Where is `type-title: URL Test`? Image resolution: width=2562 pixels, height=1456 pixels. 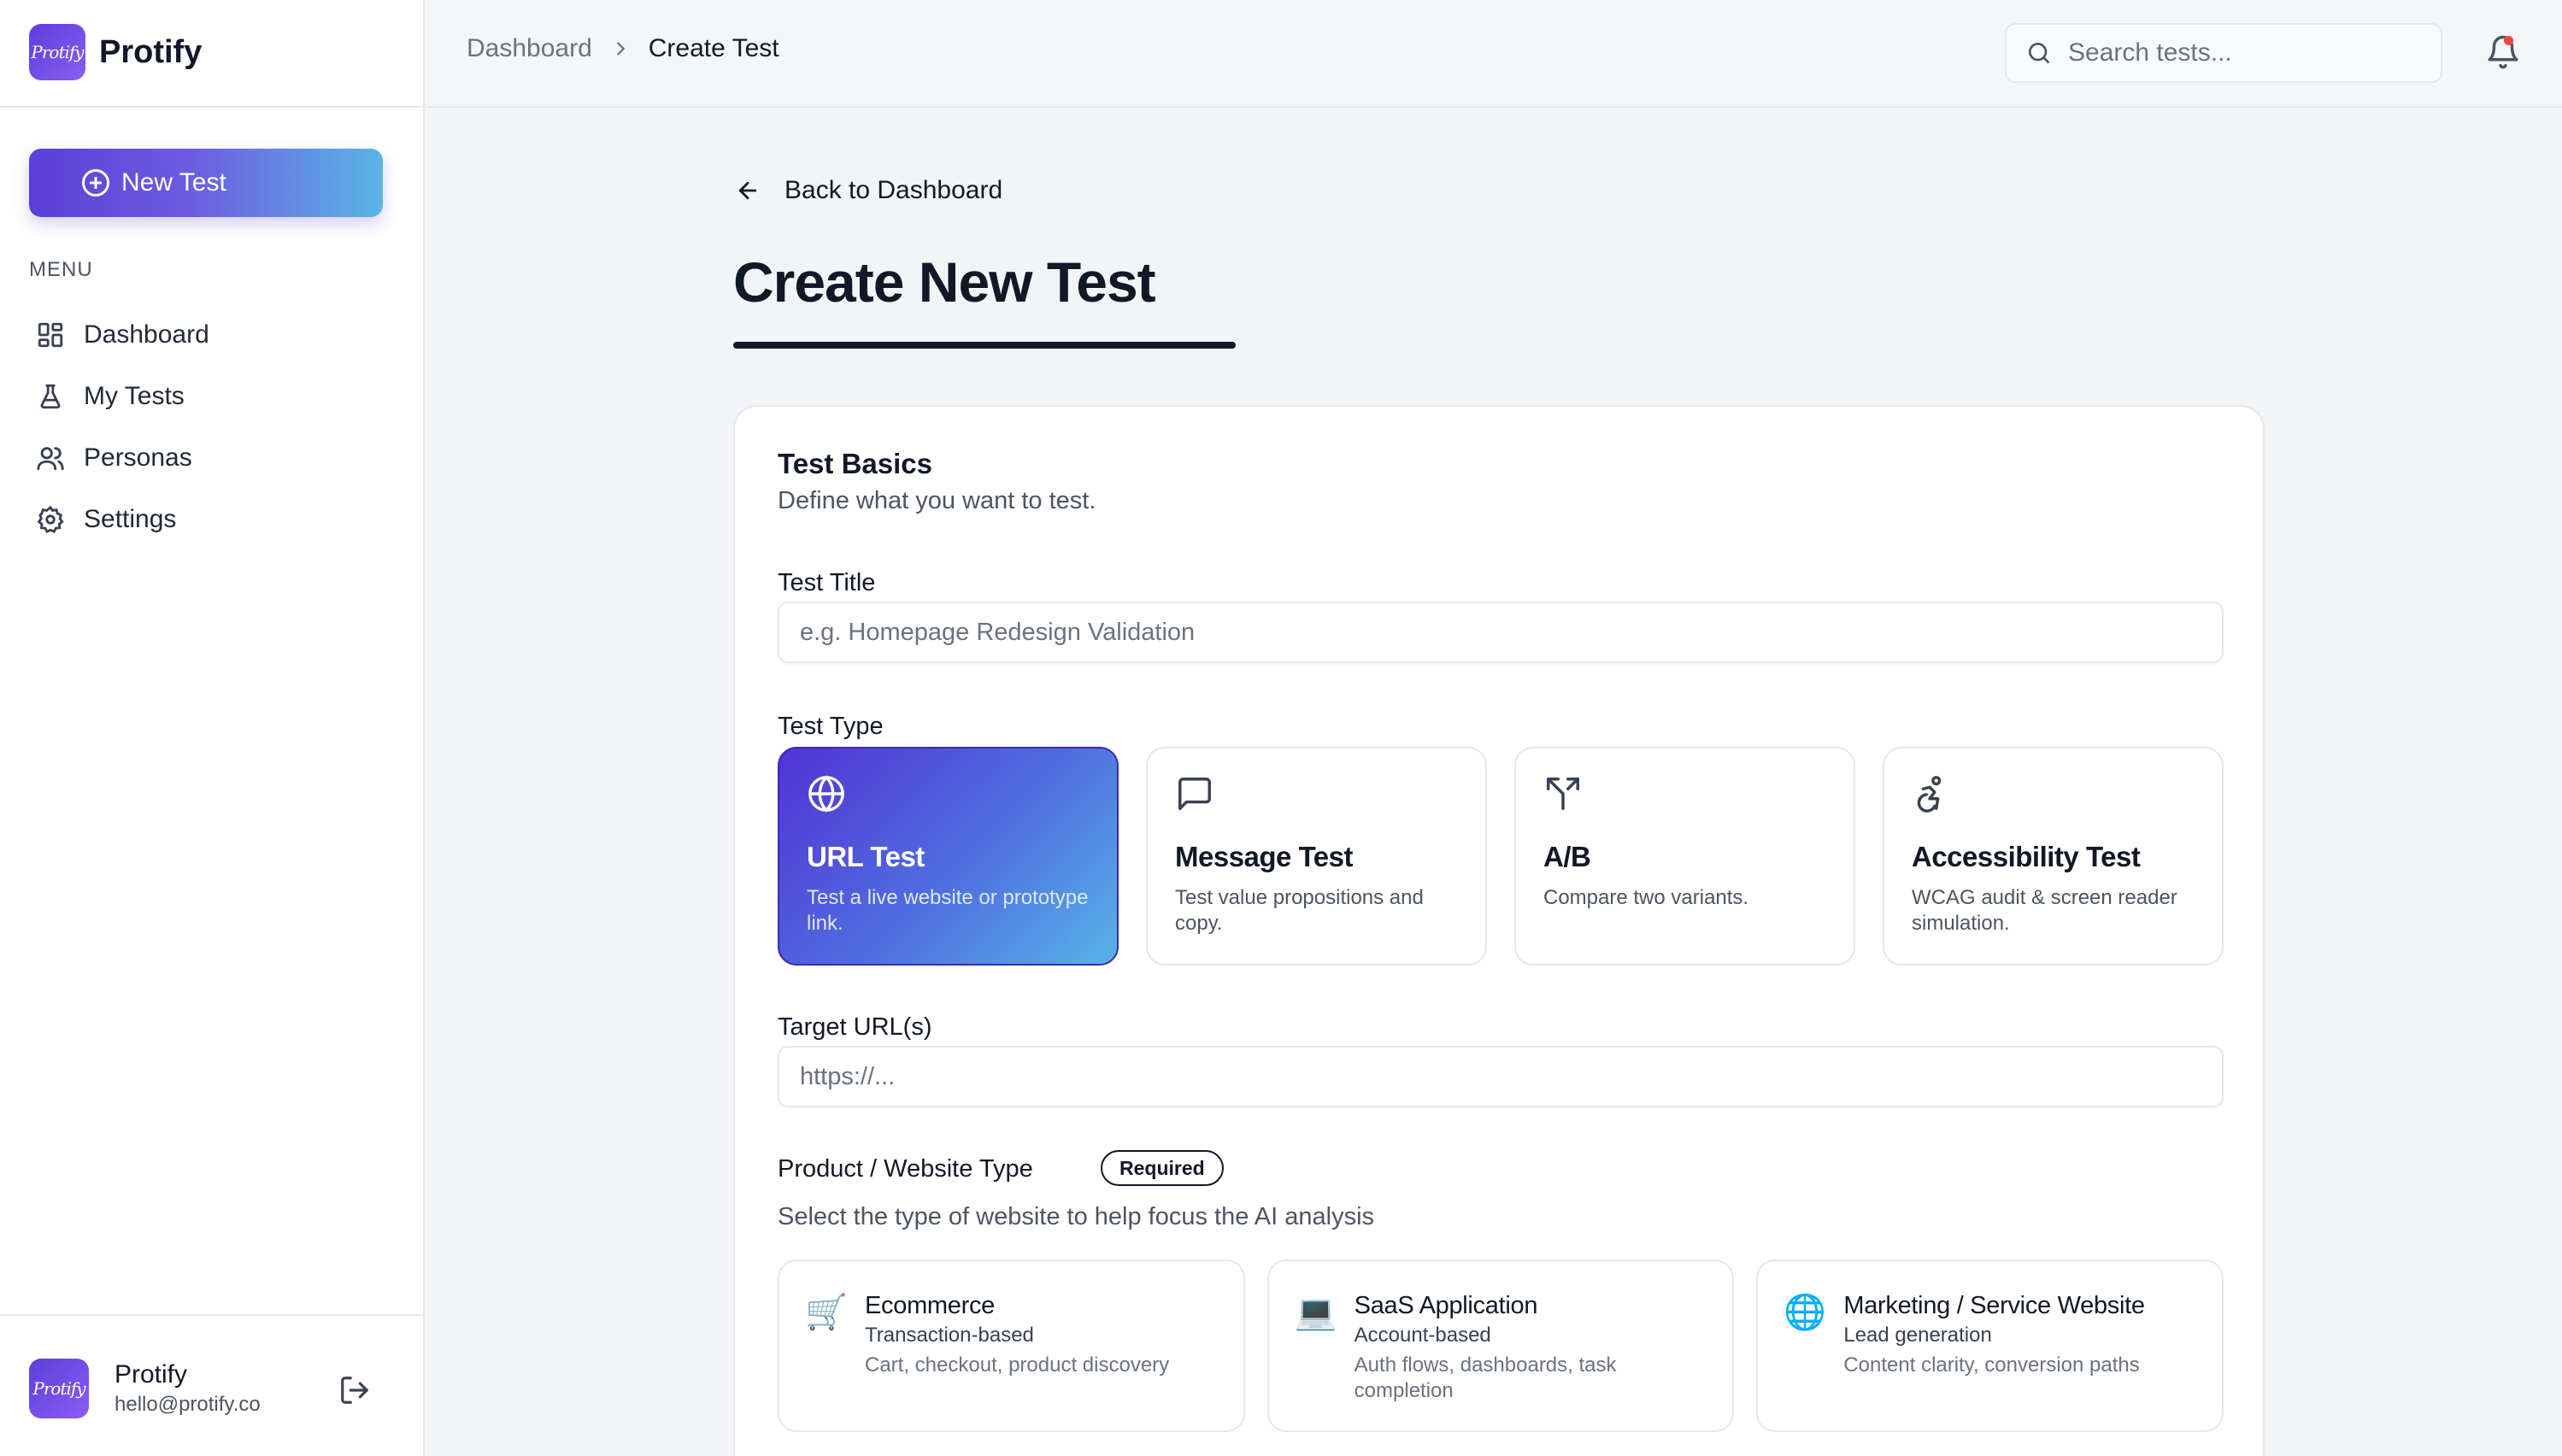 type-title: URL Test is located at coordinates (866, 856).